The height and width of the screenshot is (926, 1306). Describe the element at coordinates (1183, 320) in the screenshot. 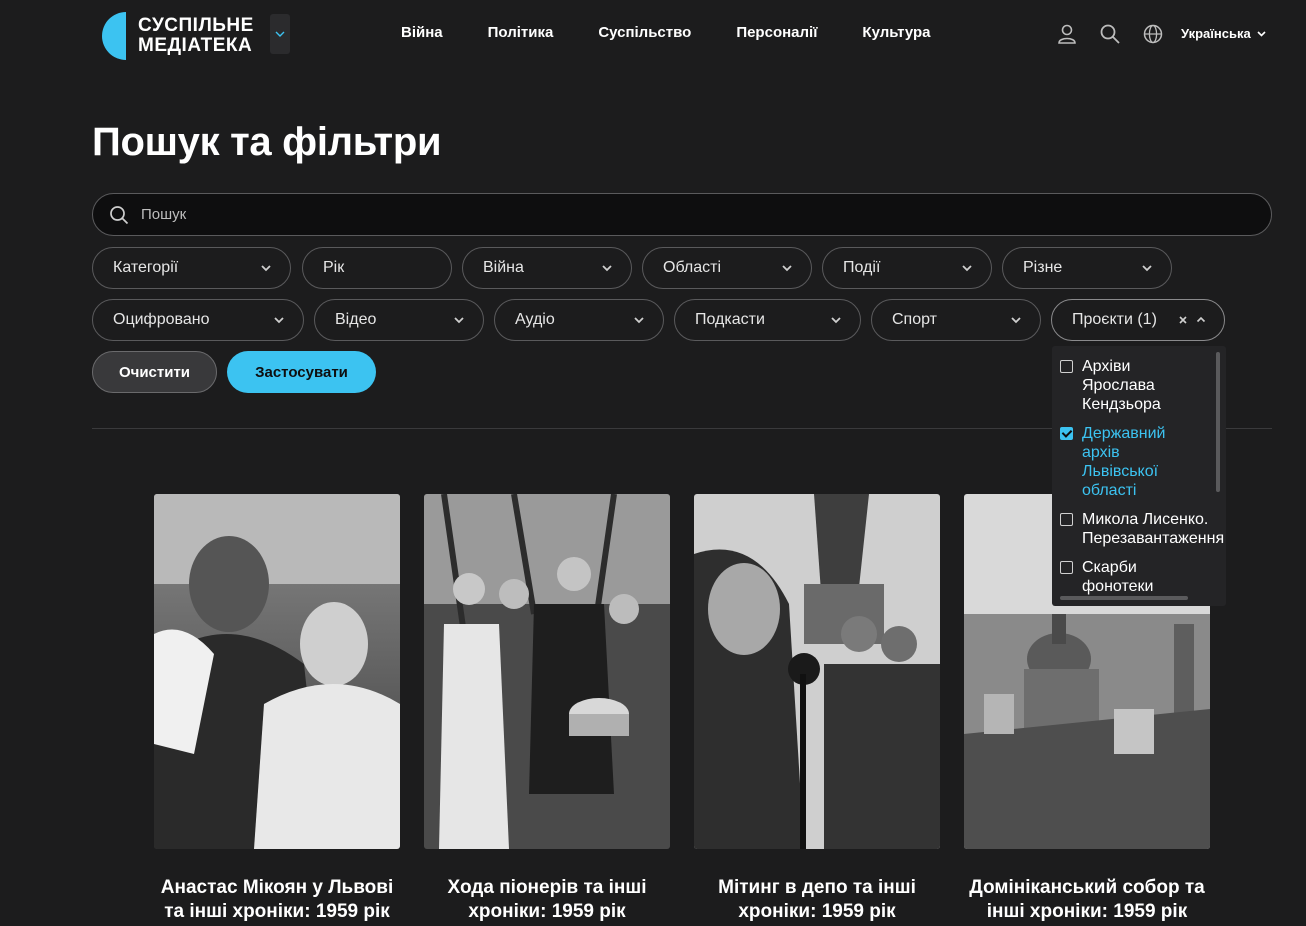

I see `close-icon` at that location.